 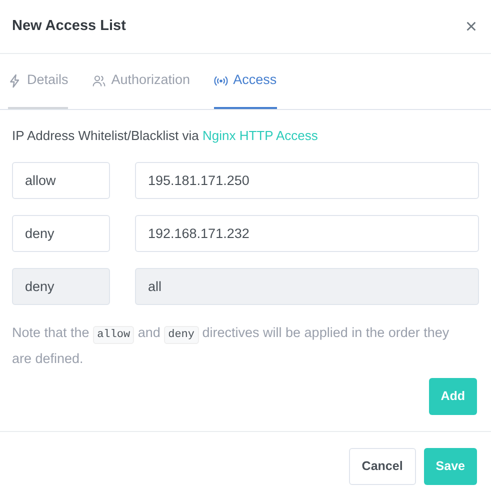 What do you see at coordinates (99, 81) in the screenshot?
I see `users-icon` at bounding box center [99, 81].